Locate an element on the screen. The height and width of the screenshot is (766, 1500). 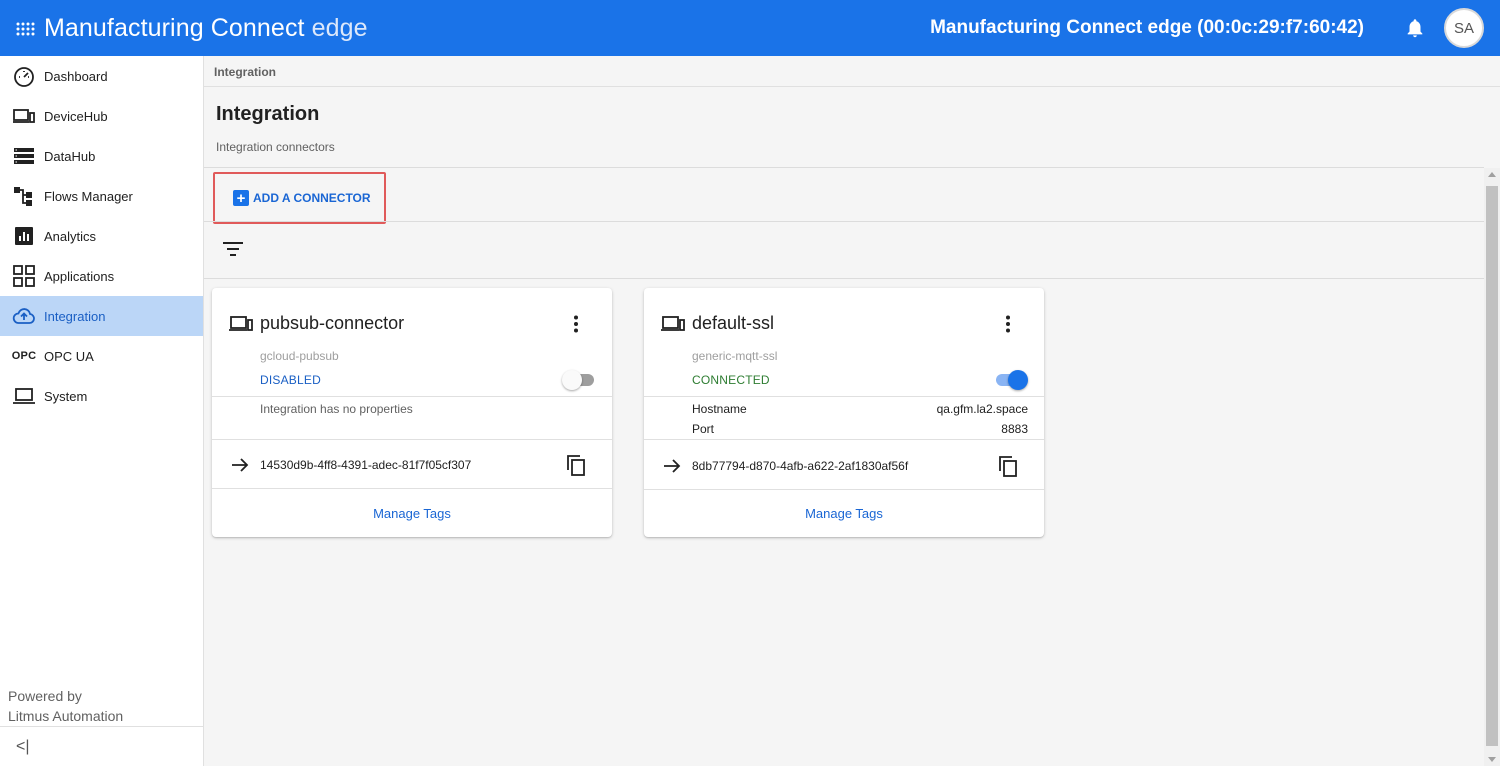
bell-icon is located at coordinates (1415, 28).